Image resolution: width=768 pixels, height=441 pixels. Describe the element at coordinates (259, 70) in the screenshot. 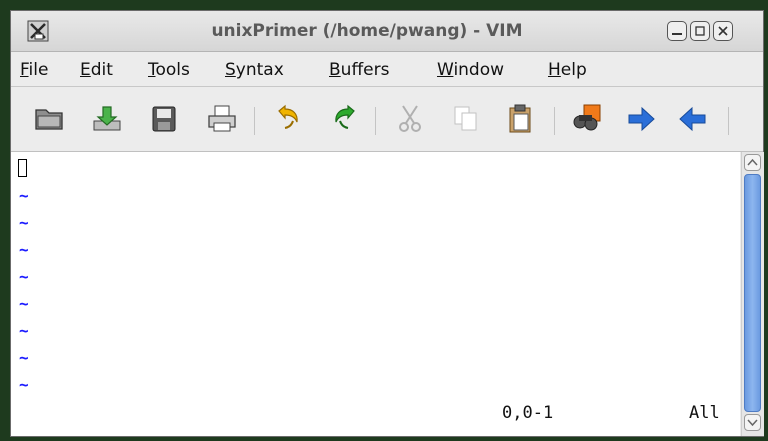

I see `menu-syntax-label: yntax` at that location.